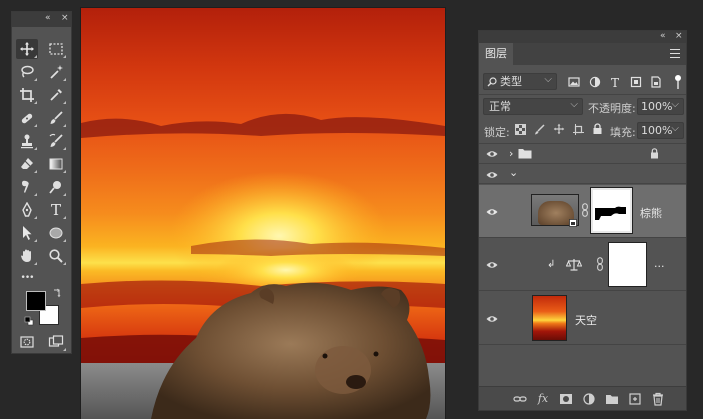  Describe the element at coordinates (589, 399) in the screenshot. I see `adjustment-icon` at that location.